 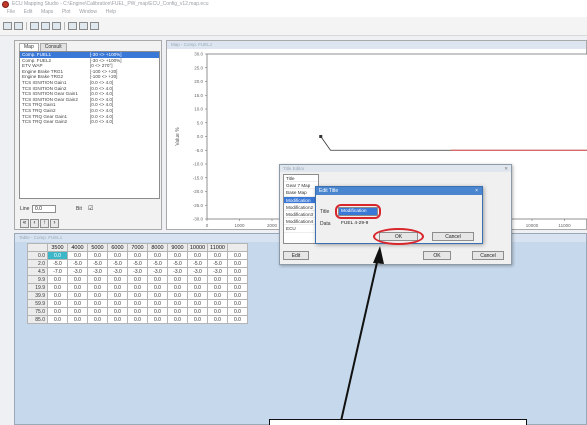 I want to click on arrow-head, so click(x=378, y=255).